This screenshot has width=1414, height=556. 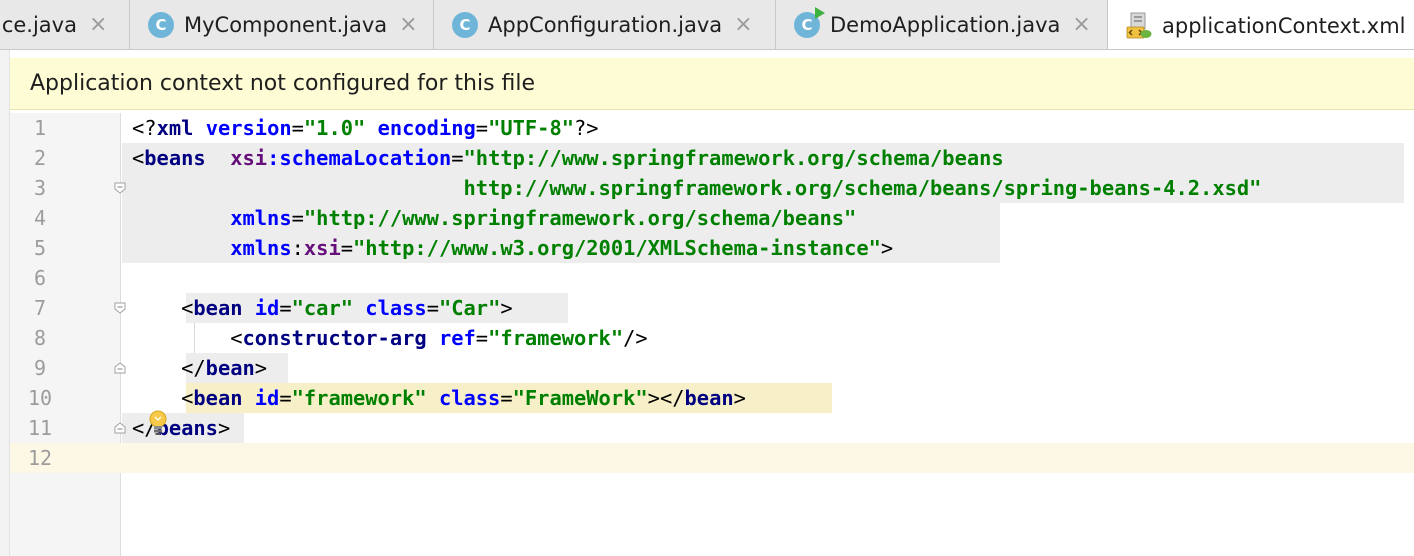 What do you see at coordinates (5, 303) in the screenshot?
I see `tool-window-strip` at bounding box center [5, 303].